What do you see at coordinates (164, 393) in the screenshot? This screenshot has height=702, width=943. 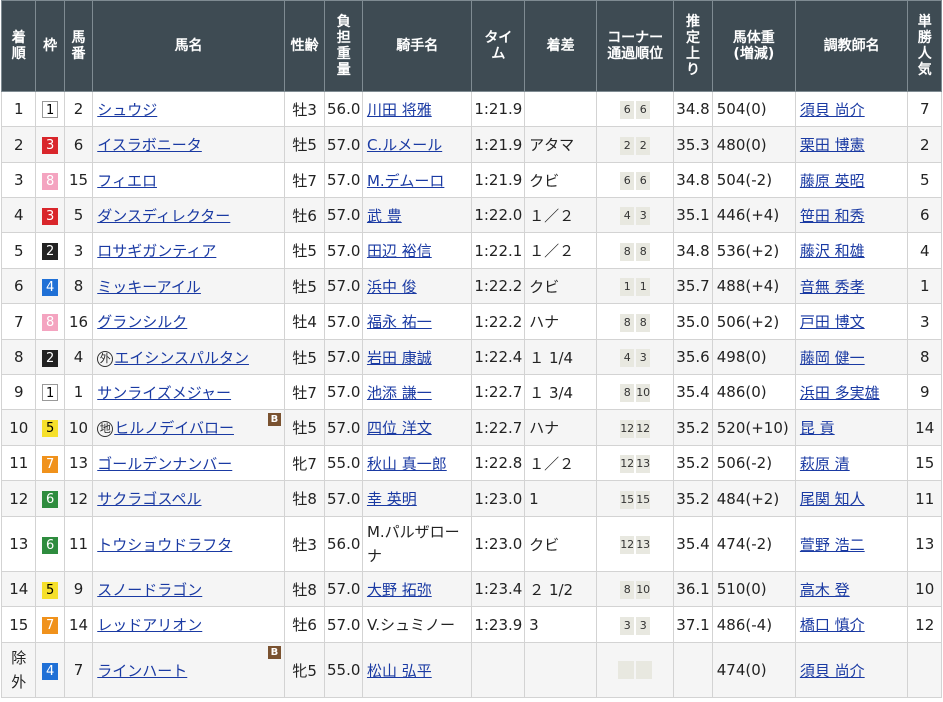 I see `horse-name-link: サンライズメジャー` at bounding box center [164, 393].